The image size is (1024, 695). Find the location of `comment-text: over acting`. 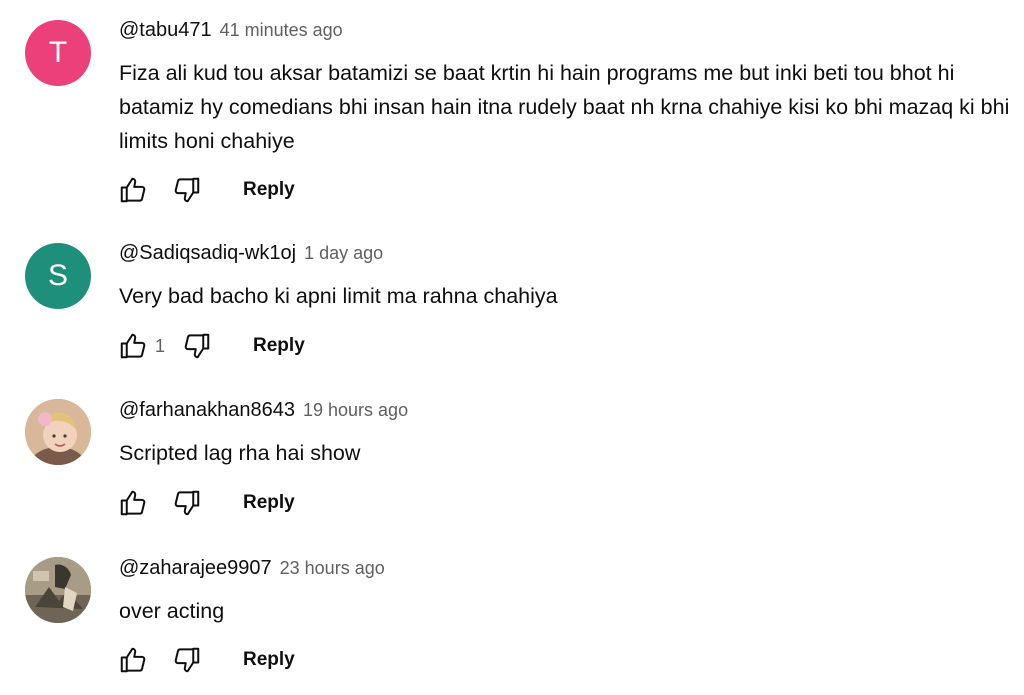

comment-text: over acting is located at coordinates (172, 611).